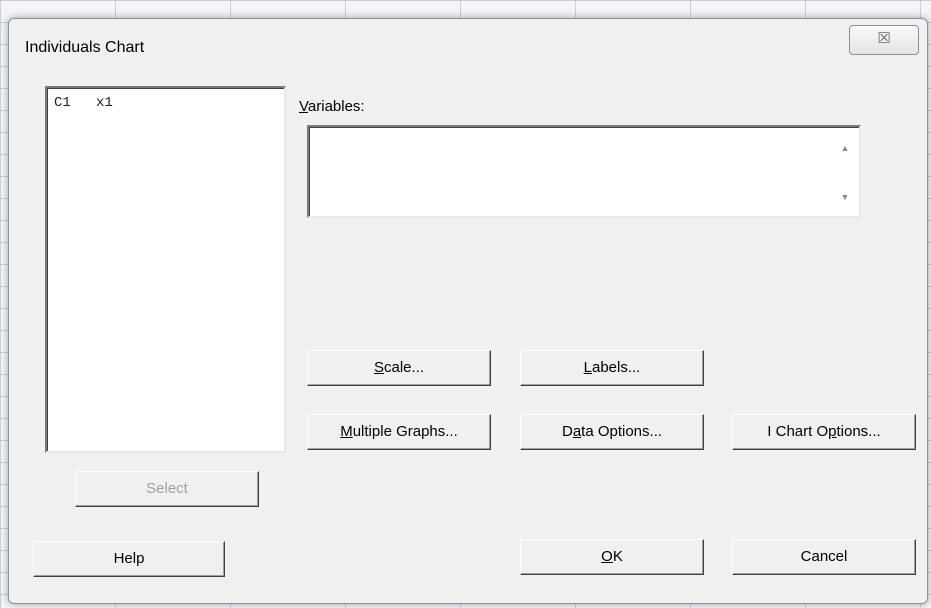 The image size is (931, 608). What do you see at coordinates (303, 106) in the screenshot?
I see `variables-label-mnemonic: V` at bounding box center [303, 106].